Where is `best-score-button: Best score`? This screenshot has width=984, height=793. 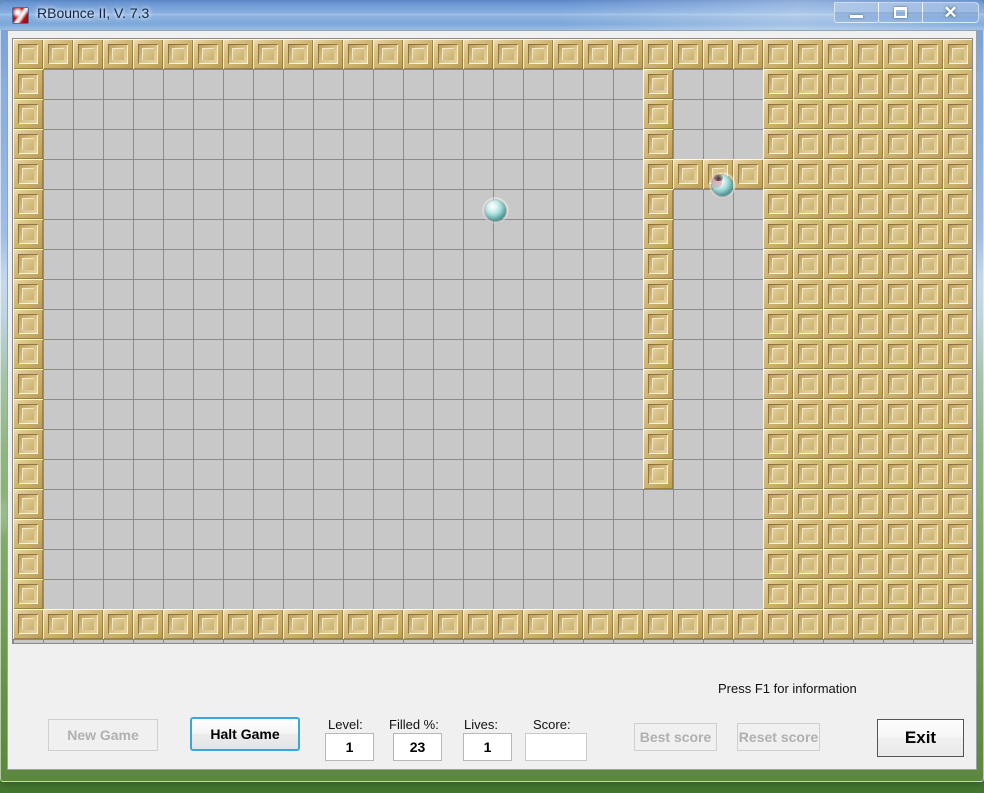 best-score-button: Best score is located at coordinates (675, 737).